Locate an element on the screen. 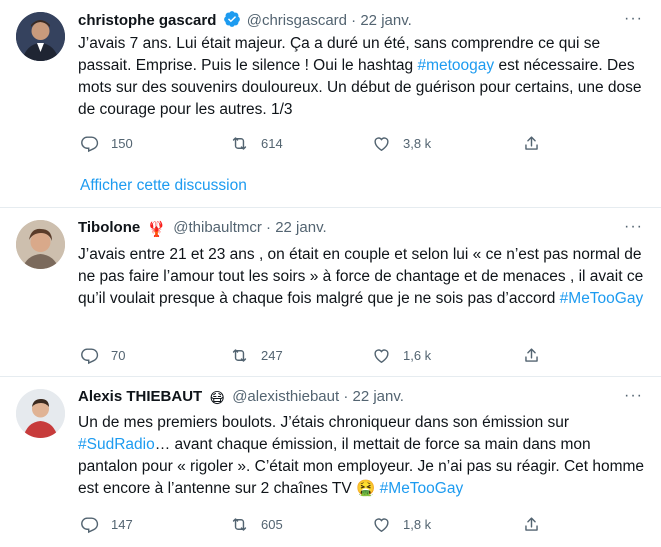 The image size is (661, 547). like-button: 1,6 k is located at coordinates (401, 355).